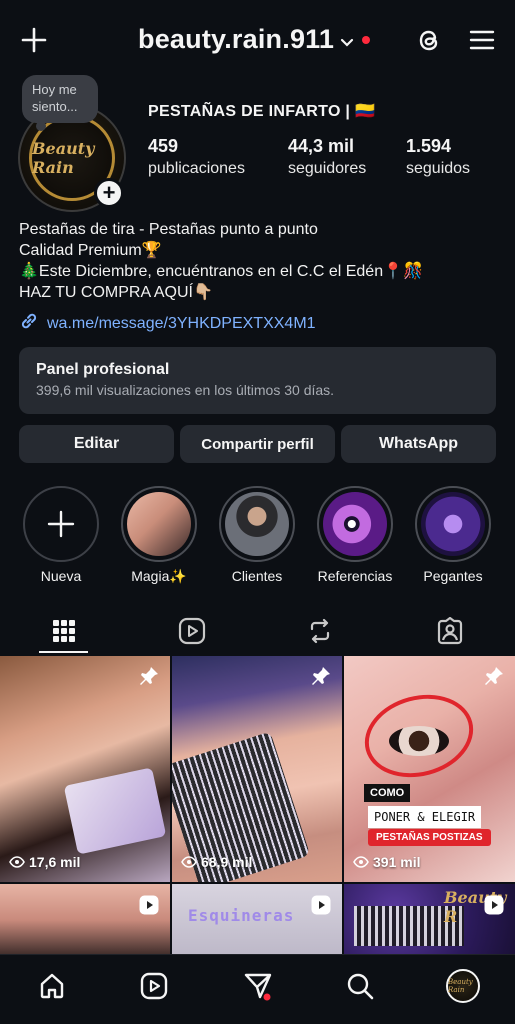 This screenshot has height=1024, width=515. I want to click on highlight-label: Pegantes, so click(453, 576).